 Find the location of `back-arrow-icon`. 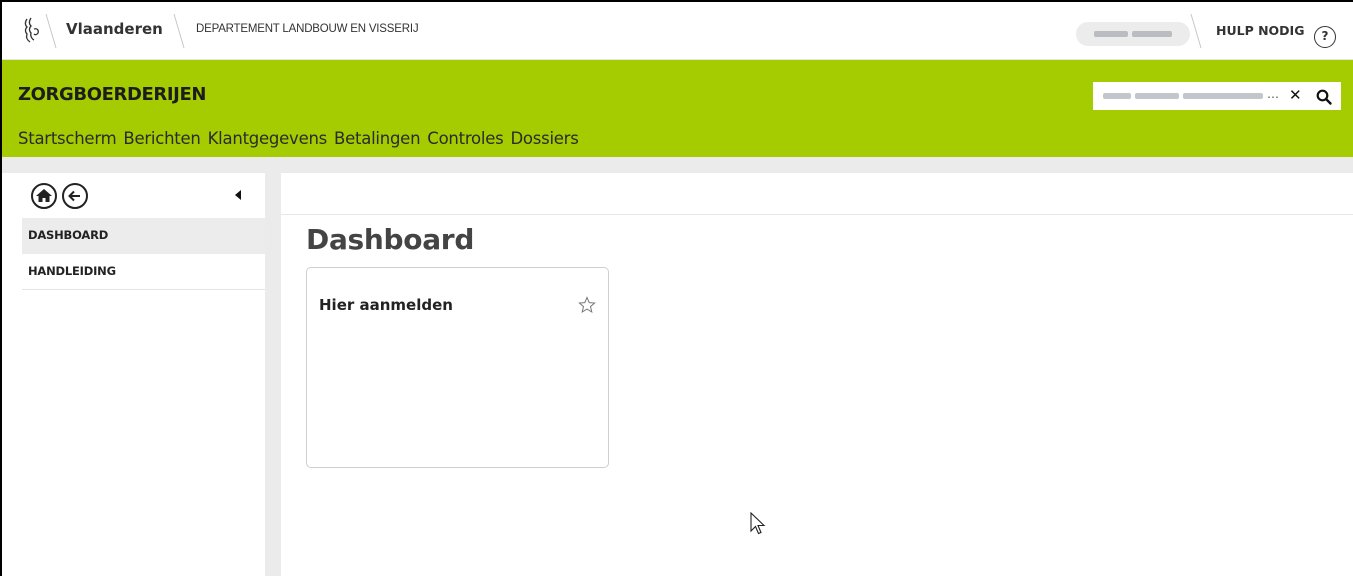

back-arrow-icon is located at coordinates (74, 196).